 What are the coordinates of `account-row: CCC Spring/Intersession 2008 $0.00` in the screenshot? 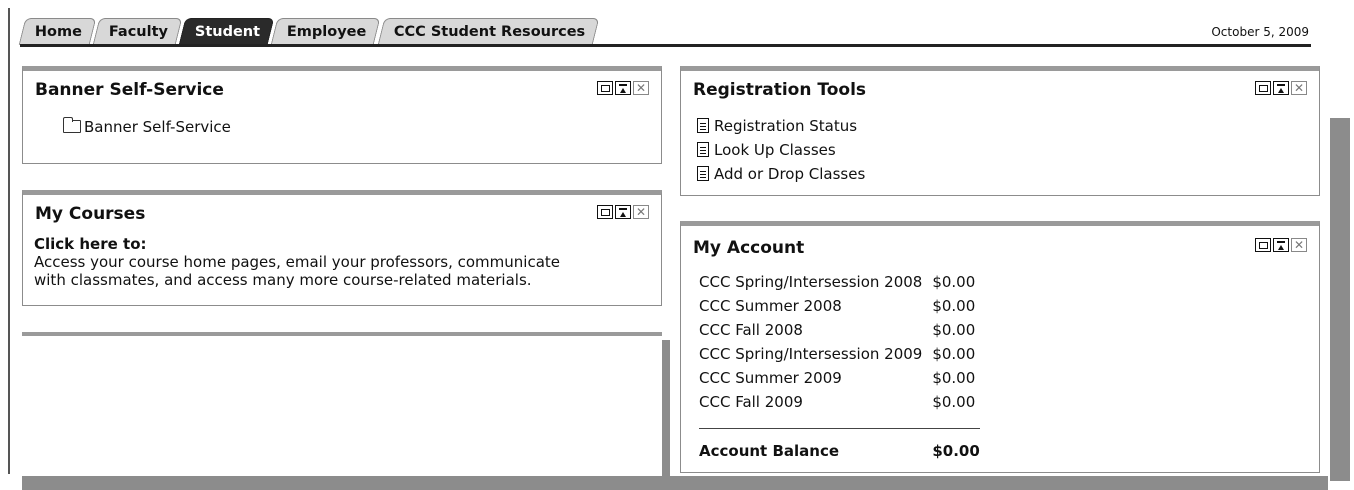 It's located at (839, 282).